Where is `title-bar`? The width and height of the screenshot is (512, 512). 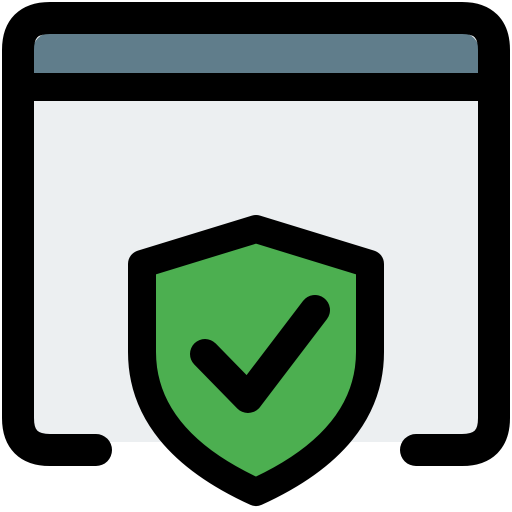
title-bar is located at coordinates (256, 55).